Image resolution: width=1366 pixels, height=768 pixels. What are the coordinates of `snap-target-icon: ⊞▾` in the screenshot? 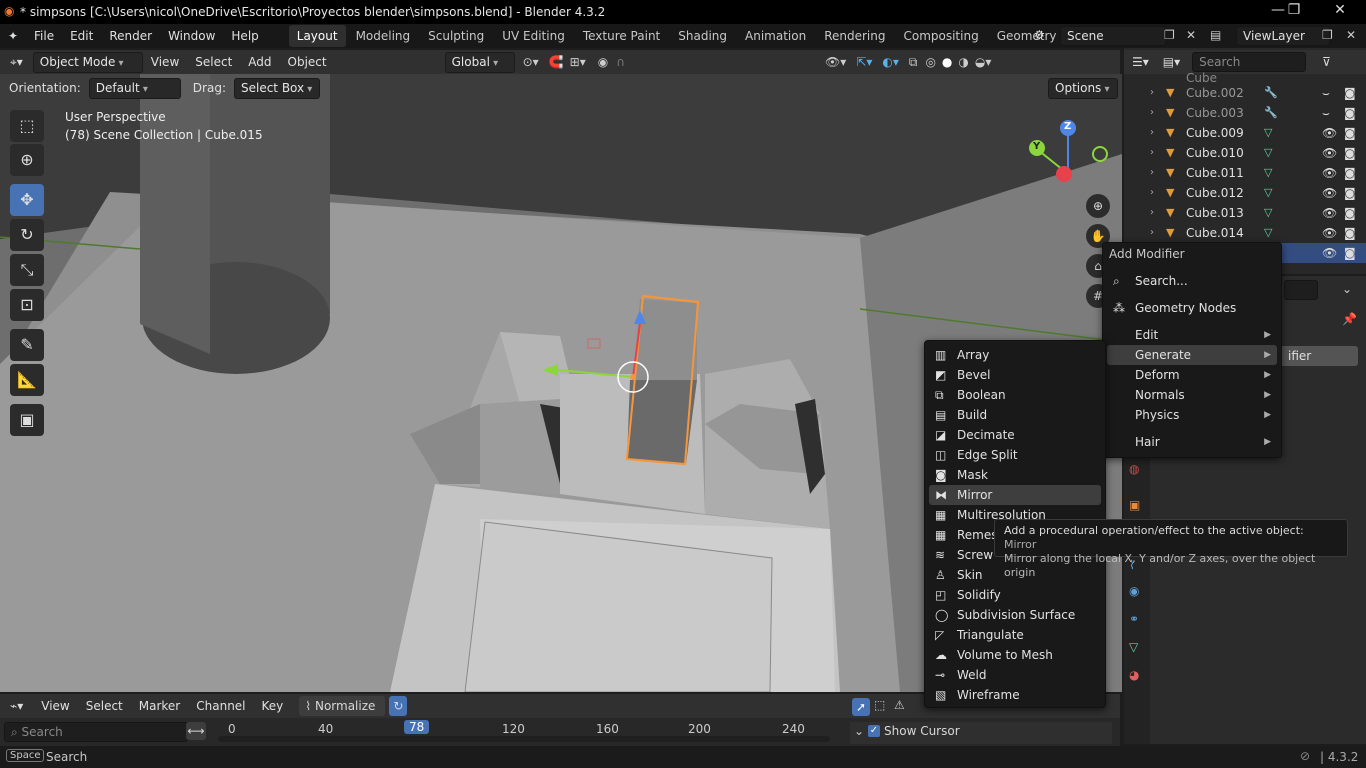 It's located at (578, 62).